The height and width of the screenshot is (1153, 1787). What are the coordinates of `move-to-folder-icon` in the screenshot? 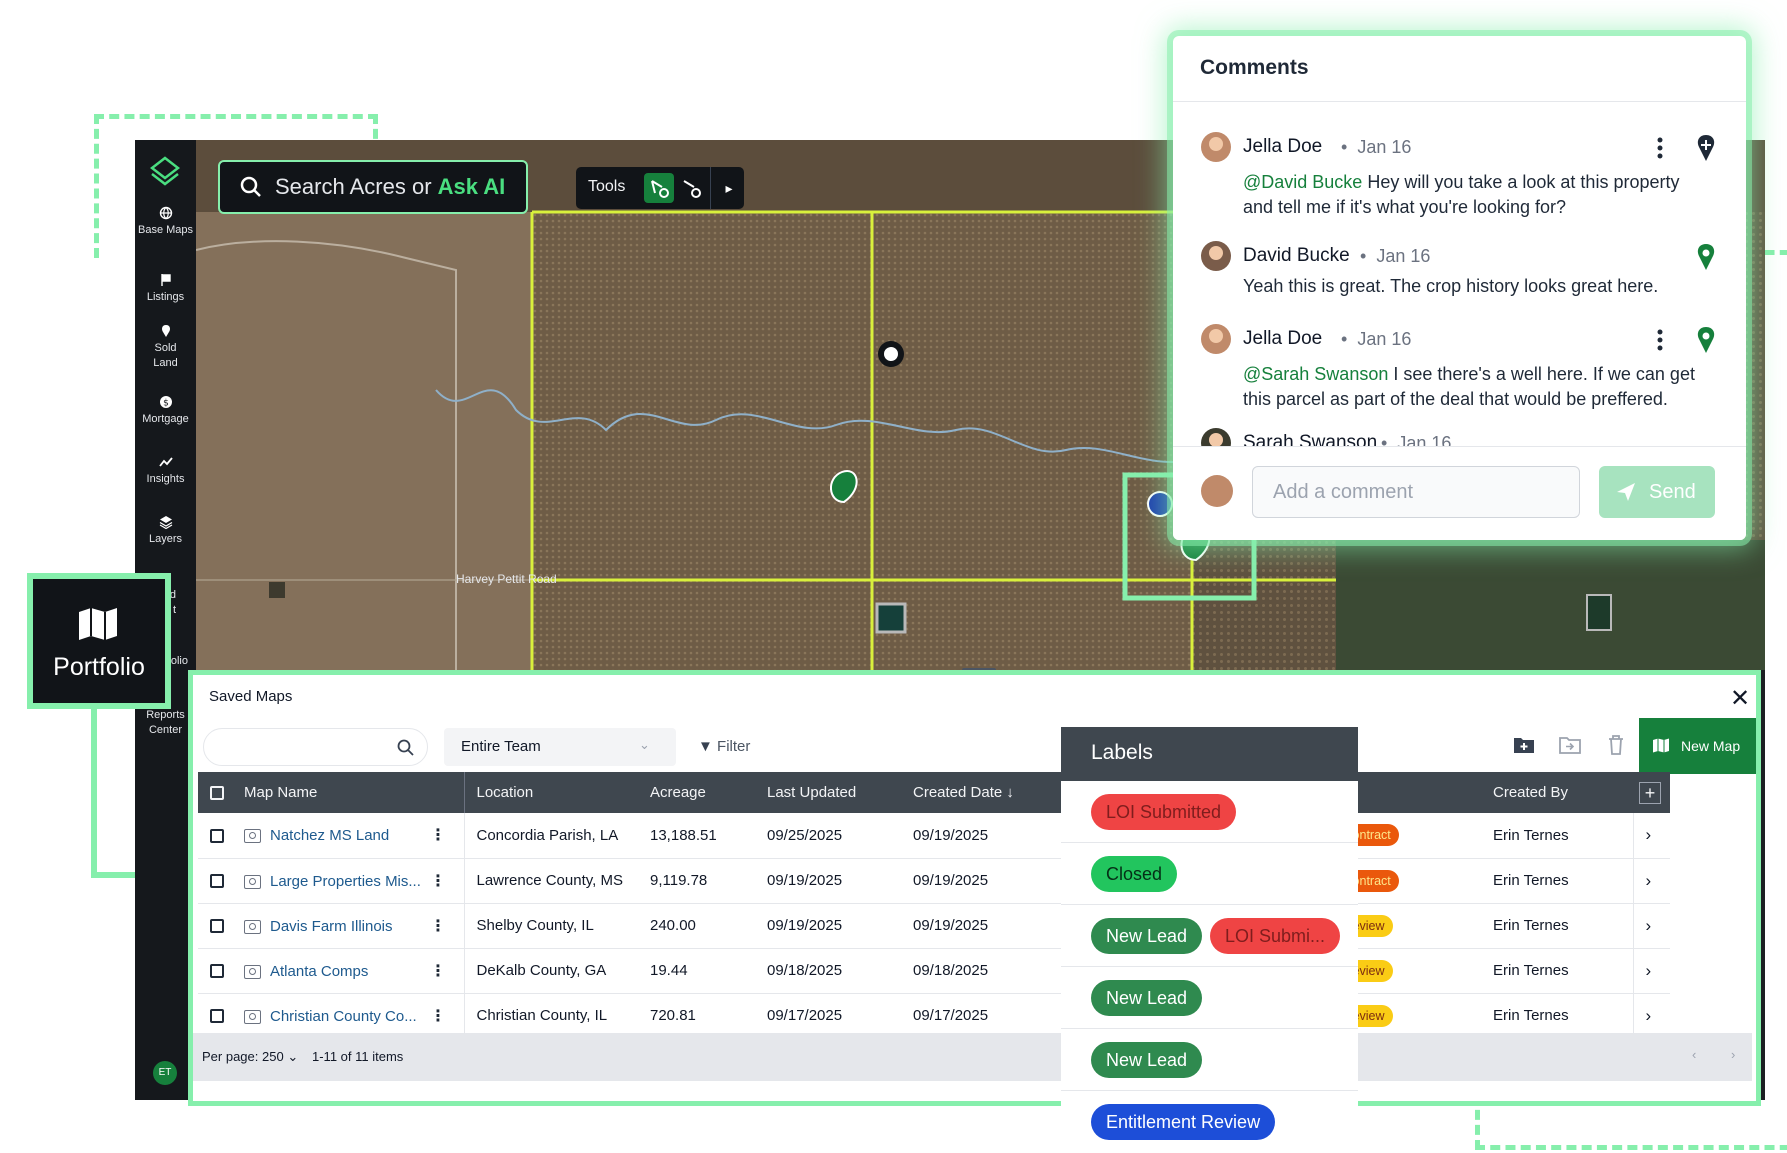 It's located at (1570, 745).